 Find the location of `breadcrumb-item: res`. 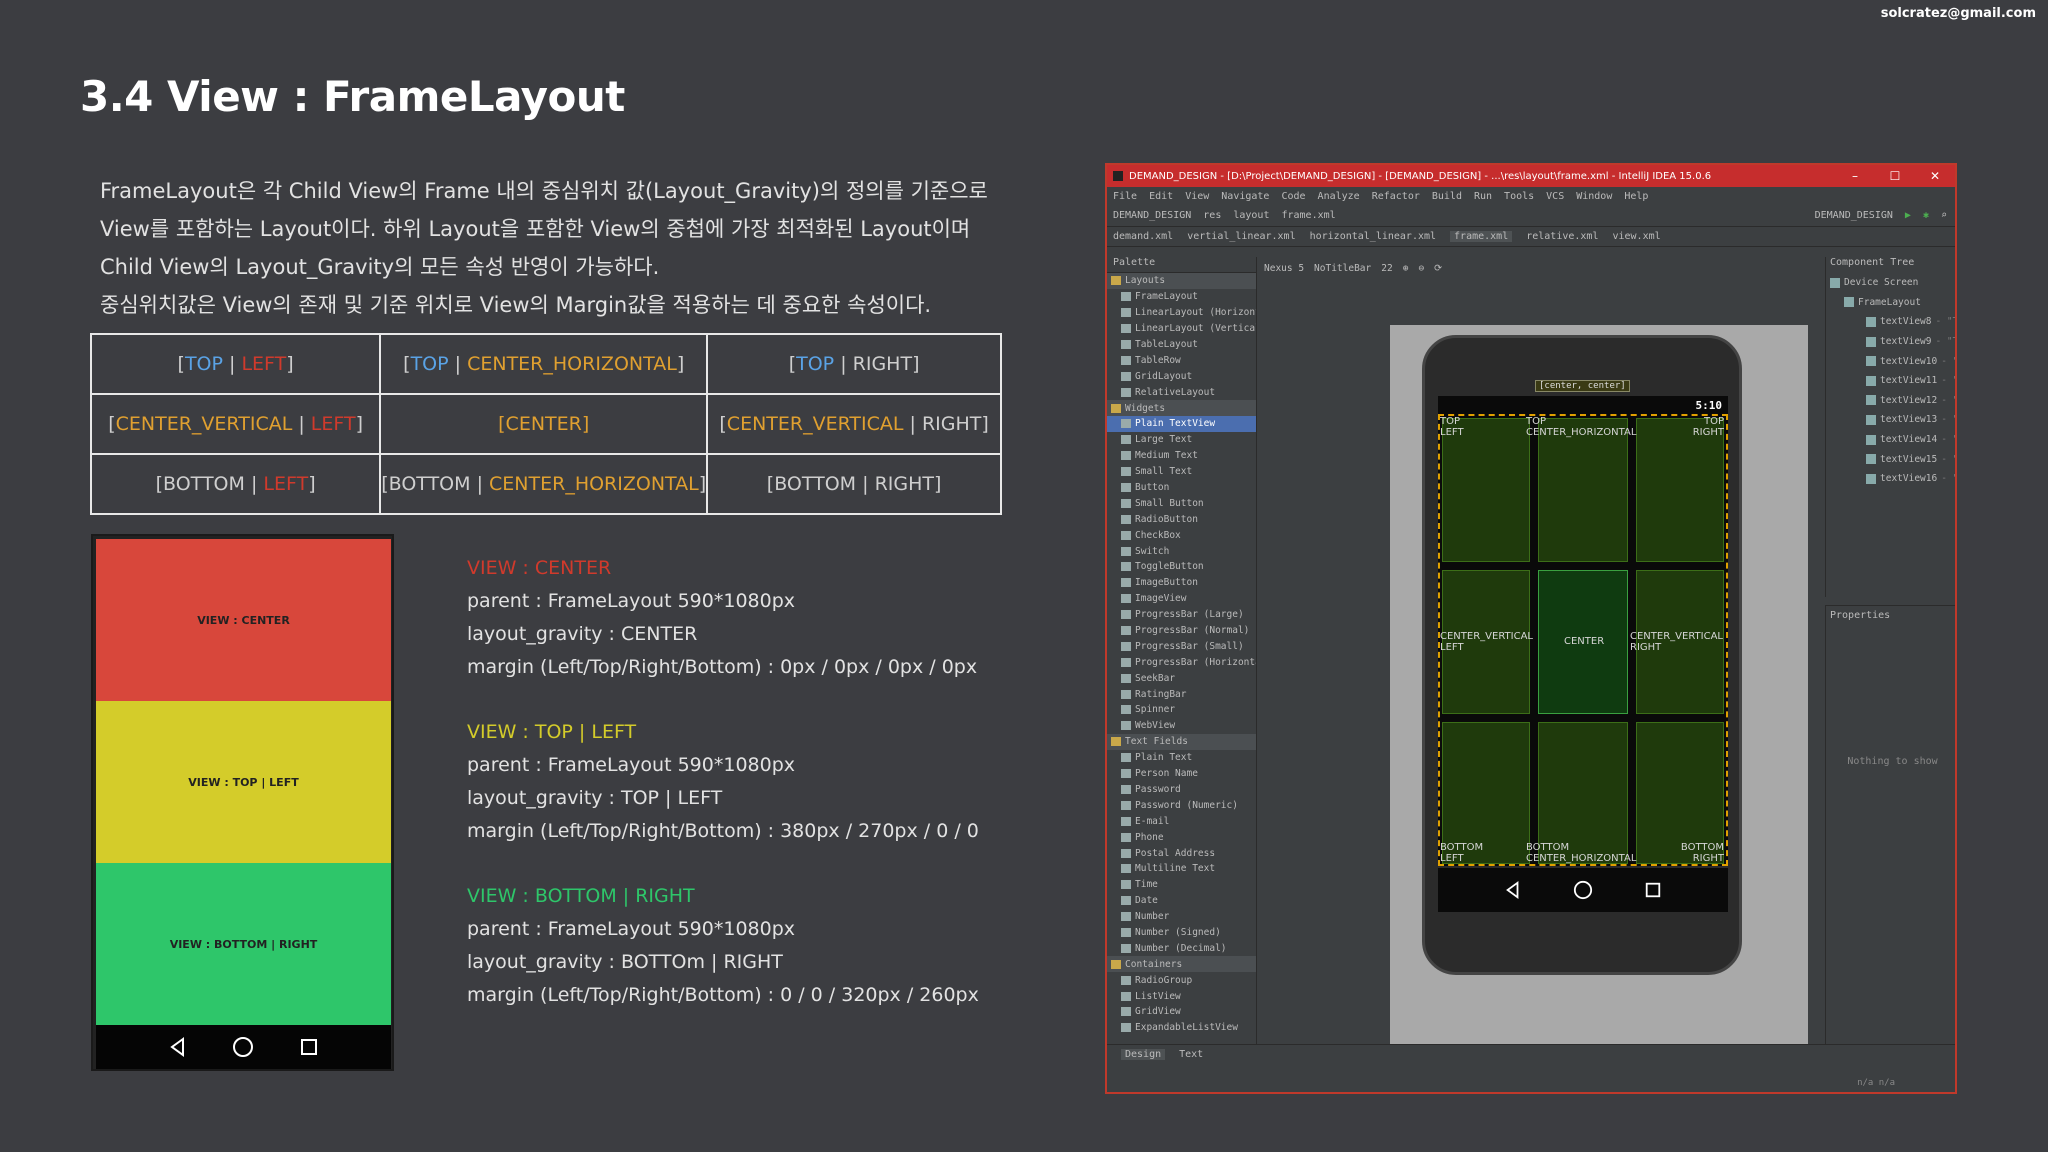

breadcrumb-item: res is located at coordinates (1212, 215).